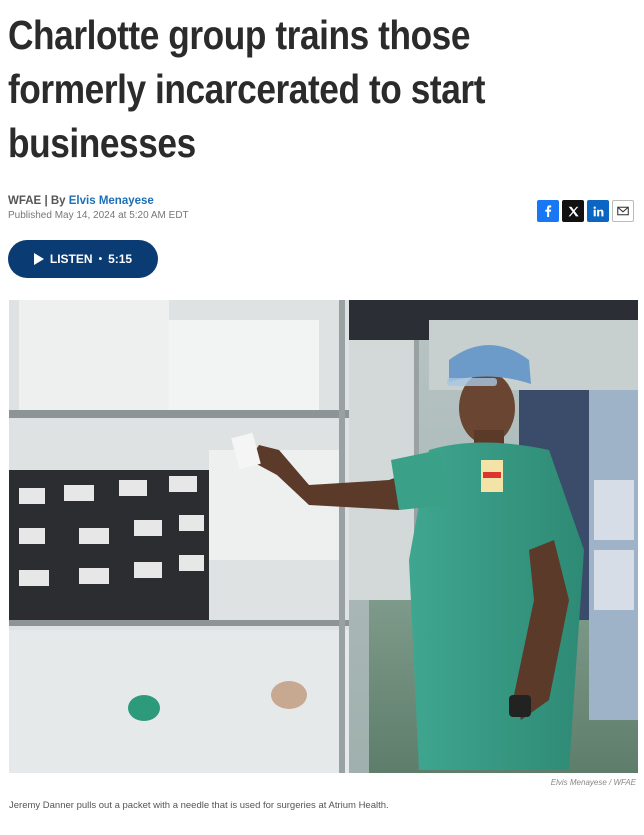  I want to click on x-share-button, so click(573, 211).